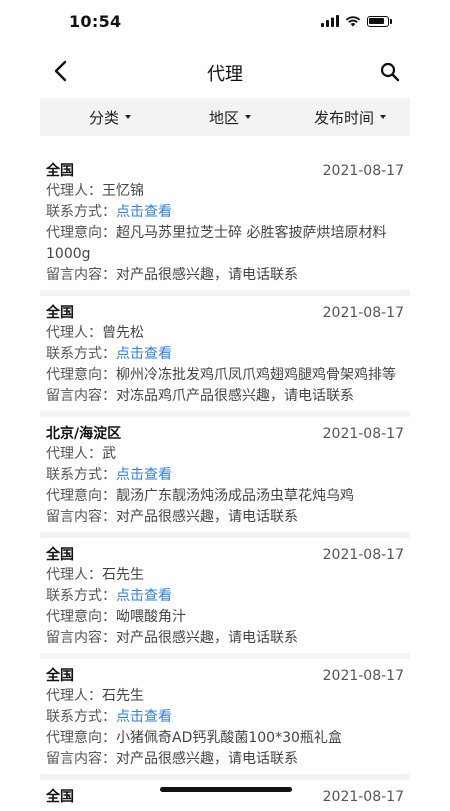 The width and height of the screenshot is (450, 811). Describe the element at coordinates (343, 117) in the screenshot. I see `filter-publish-time-label: 发布时间` at that location.